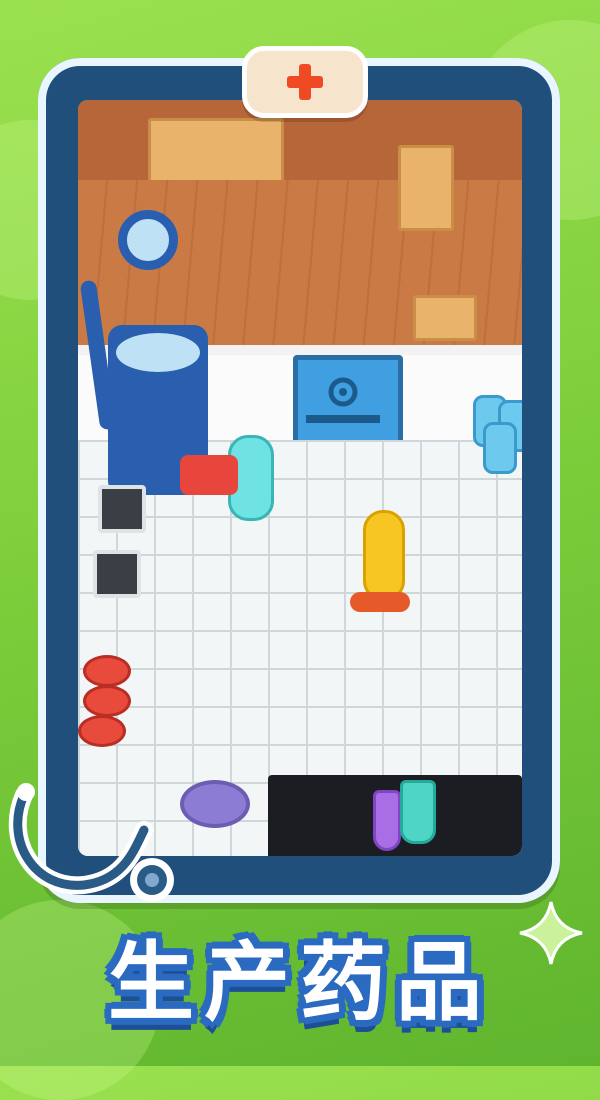  What do you see at coordinates (148, 240) in the screenshot?
I see `machine-lamp` at bounding box center [148, 240].